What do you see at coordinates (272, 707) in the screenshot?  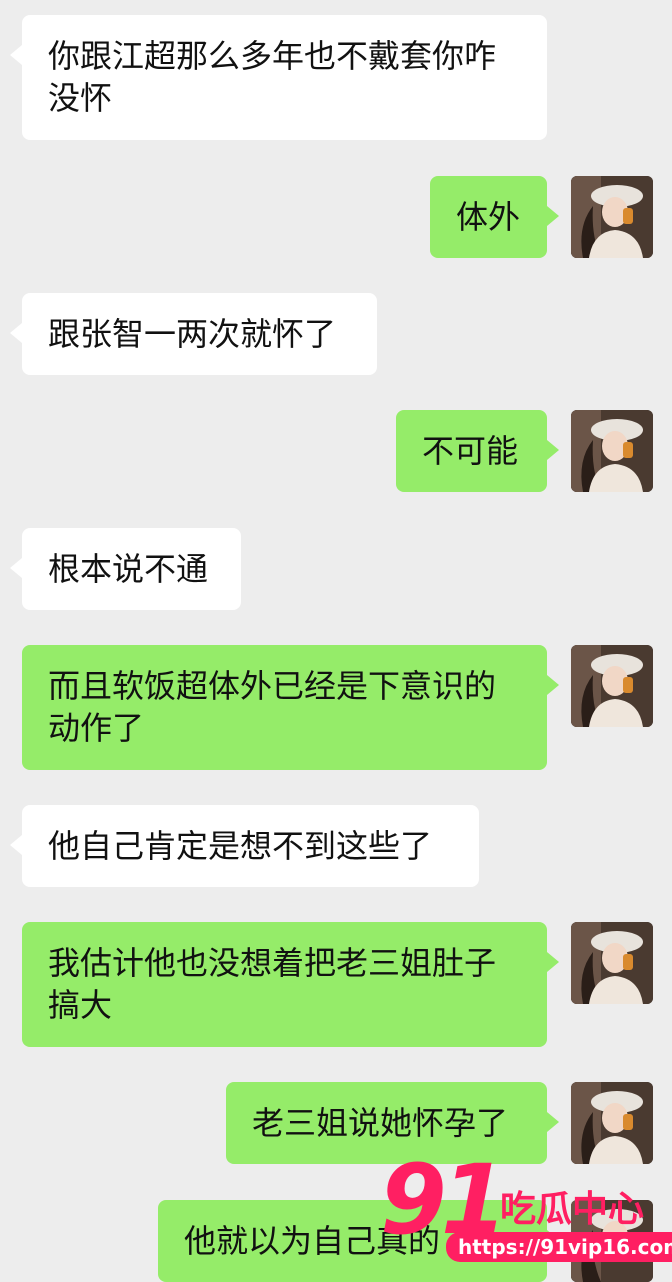 I see `message-text: 而且软饭超体外已经是下意识的动作了` at bounding box center [272, 707].